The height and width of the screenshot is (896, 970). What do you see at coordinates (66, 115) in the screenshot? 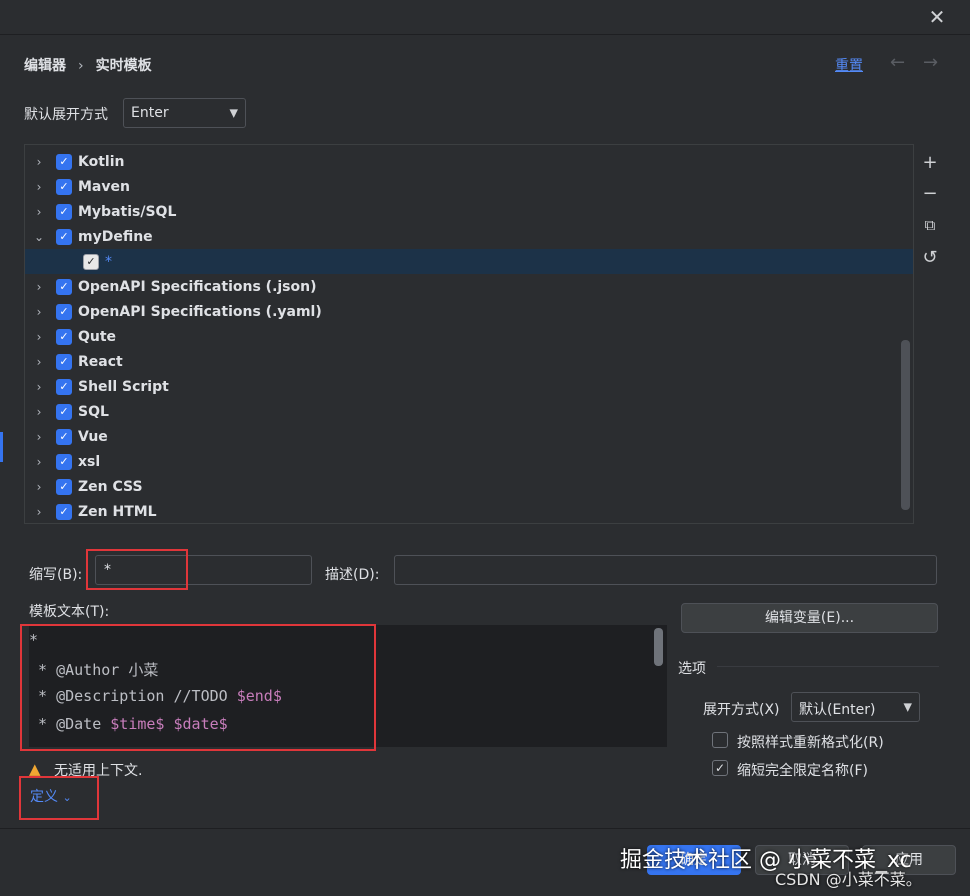
I see `default-expand-label: 默认展开方式` at bounding box center [66, 115].